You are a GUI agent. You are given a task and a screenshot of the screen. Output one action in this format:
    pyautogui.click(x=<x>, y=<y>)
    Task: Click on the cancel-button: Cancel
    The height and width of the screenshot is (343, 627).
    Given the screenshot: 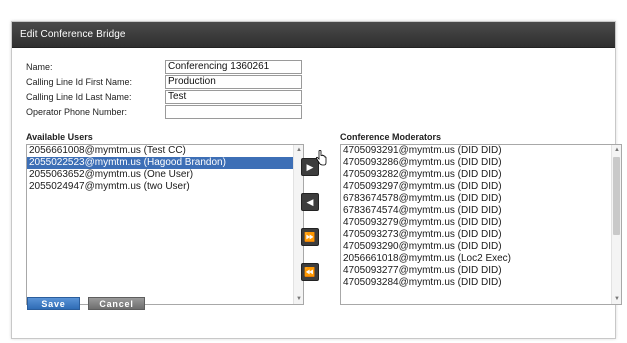 What is the action you would take?
    pyautogui.click(x=116, y=303)
    